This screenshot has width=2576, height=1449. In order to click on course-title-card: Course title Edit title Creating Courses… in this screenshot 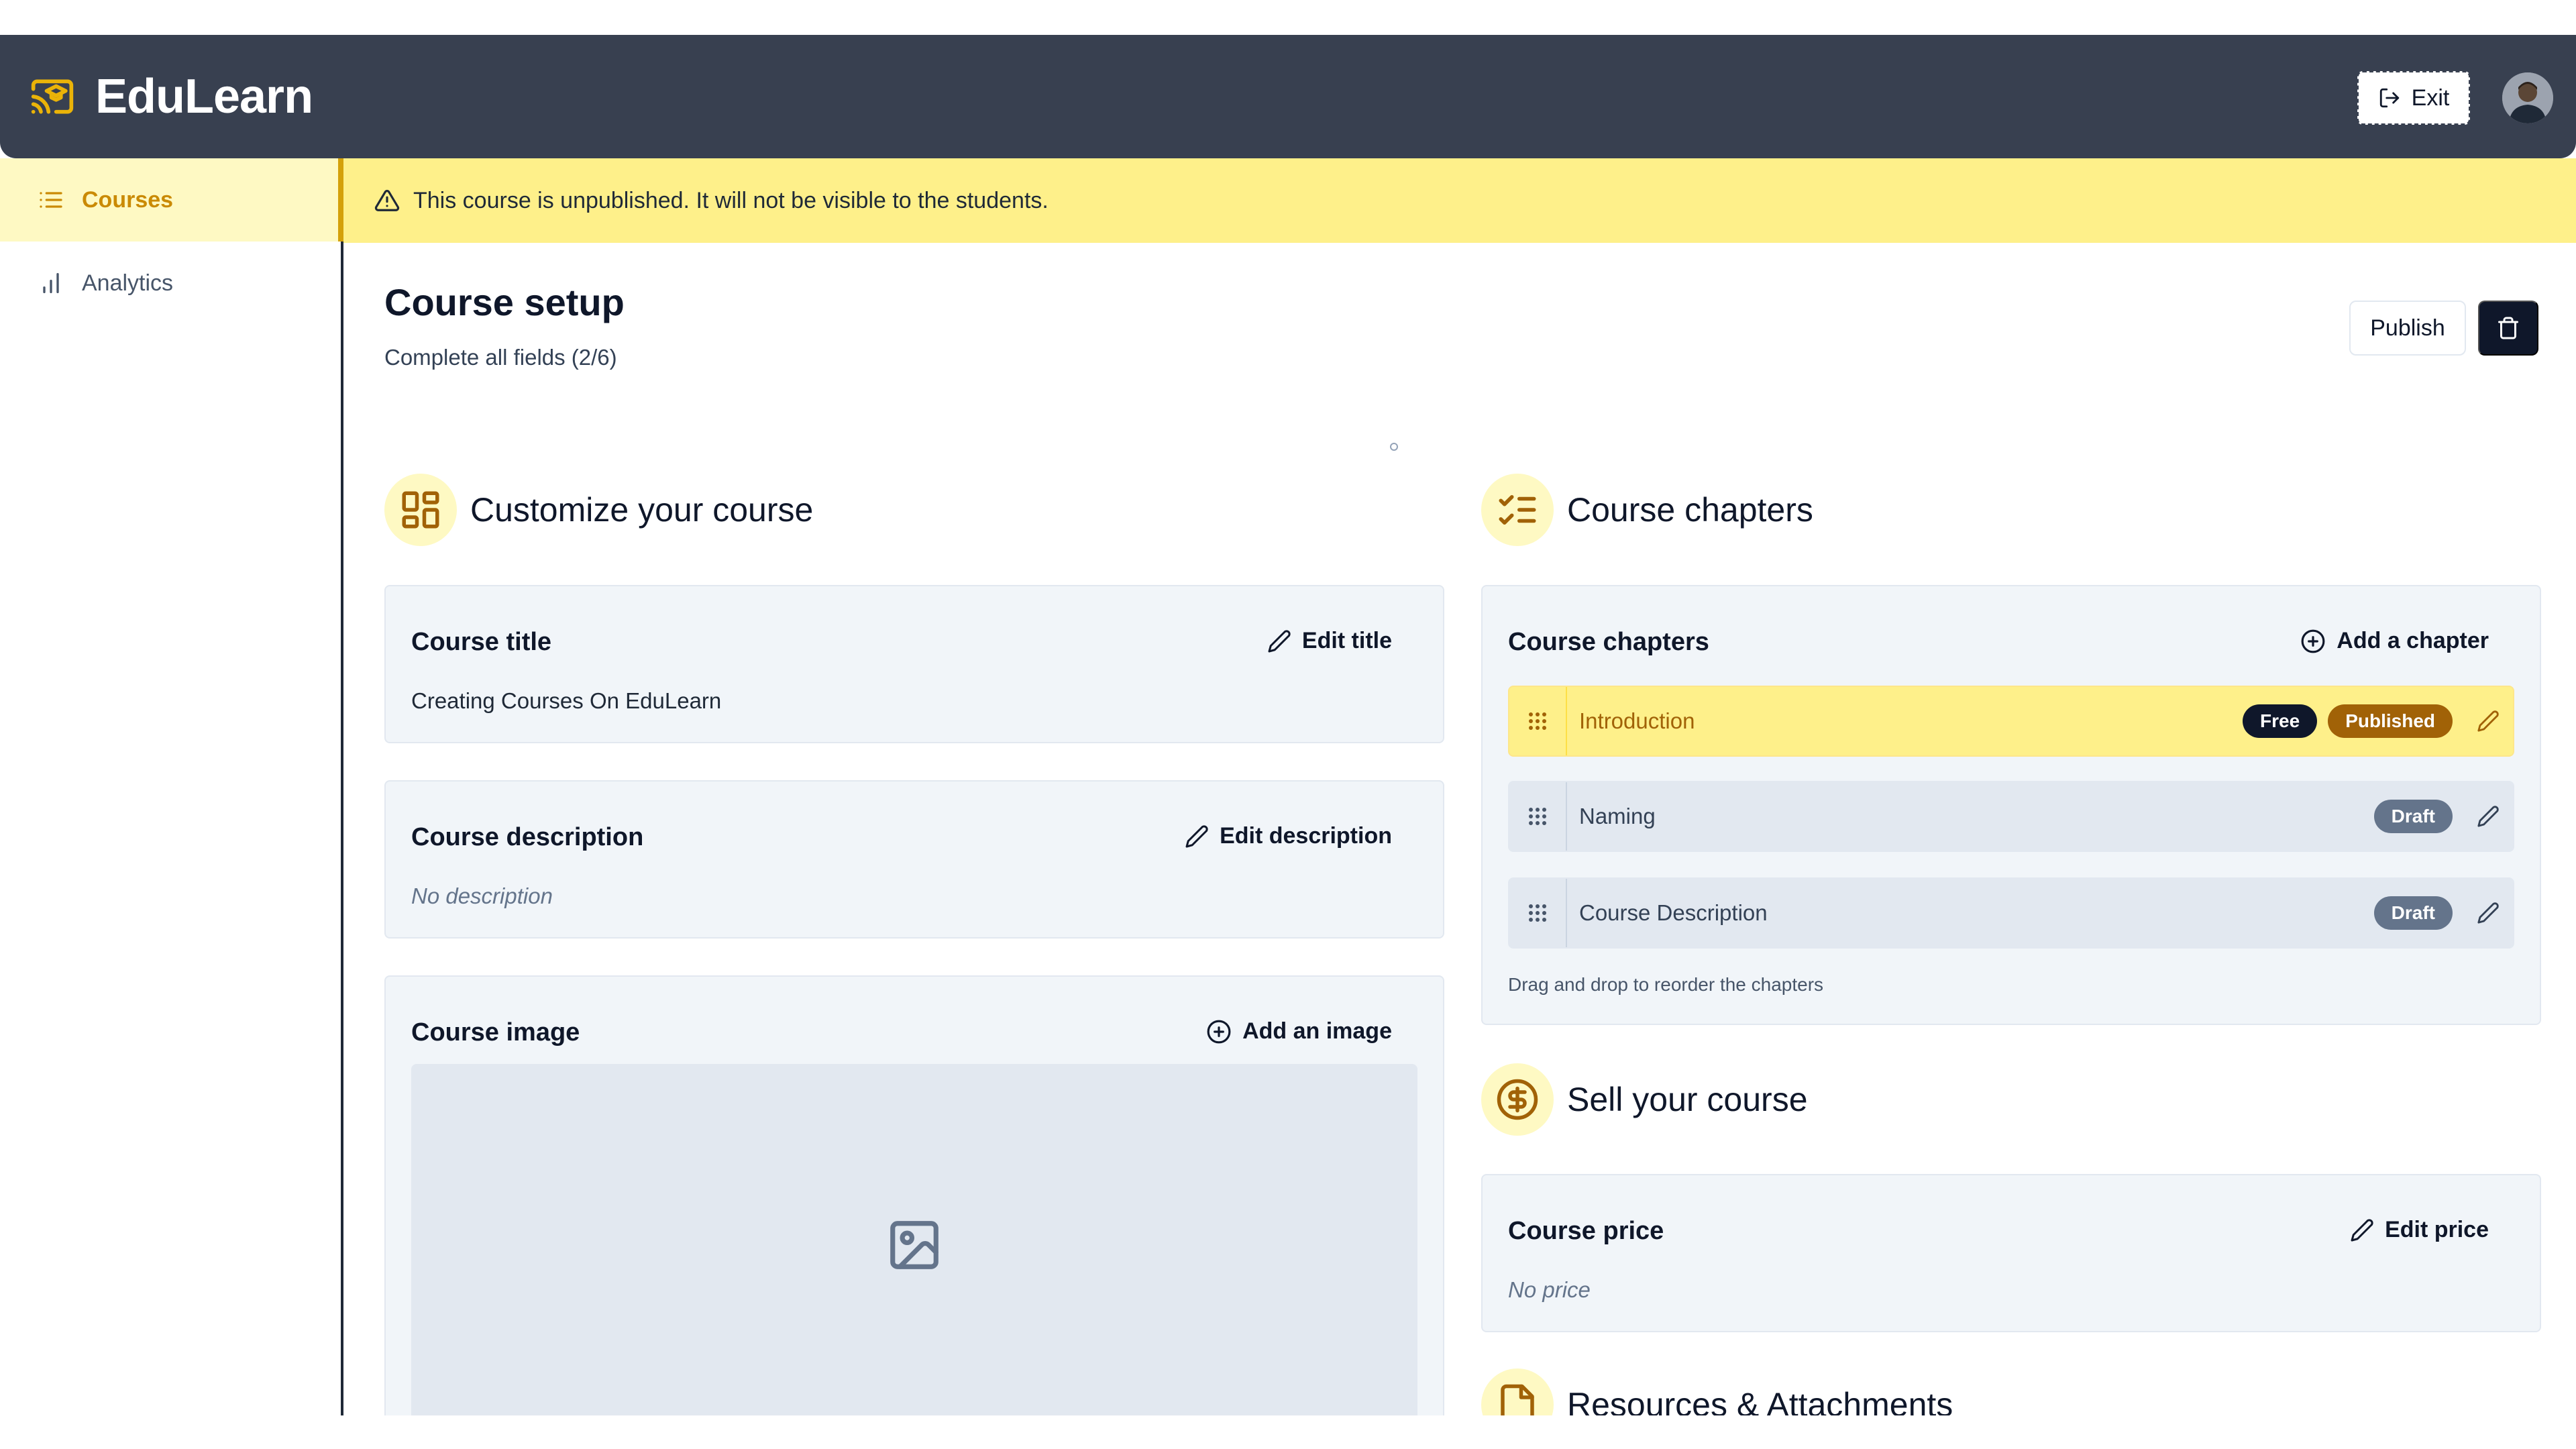, I will do `click(914, 664)`.